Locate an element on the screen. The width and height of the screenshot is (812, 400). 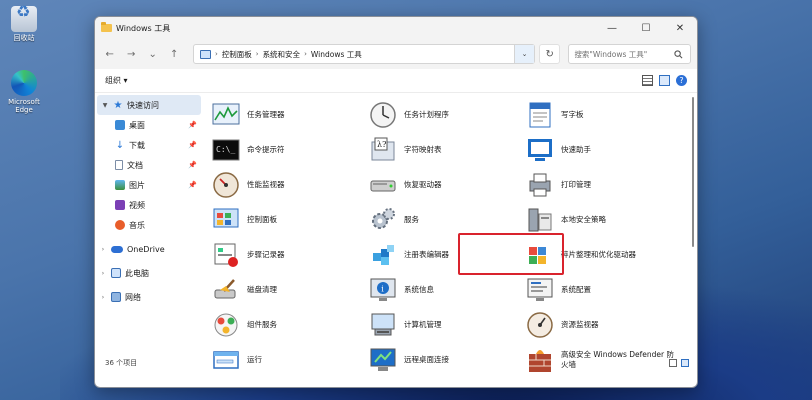
scrollbar-thumb is located at coordinates (693, 172).